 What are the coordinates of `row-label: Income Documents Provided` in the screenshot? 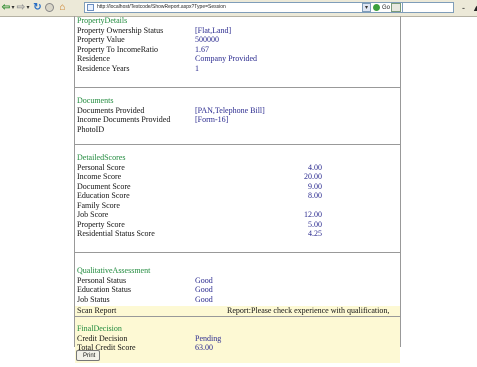 It's located at (124, 119).